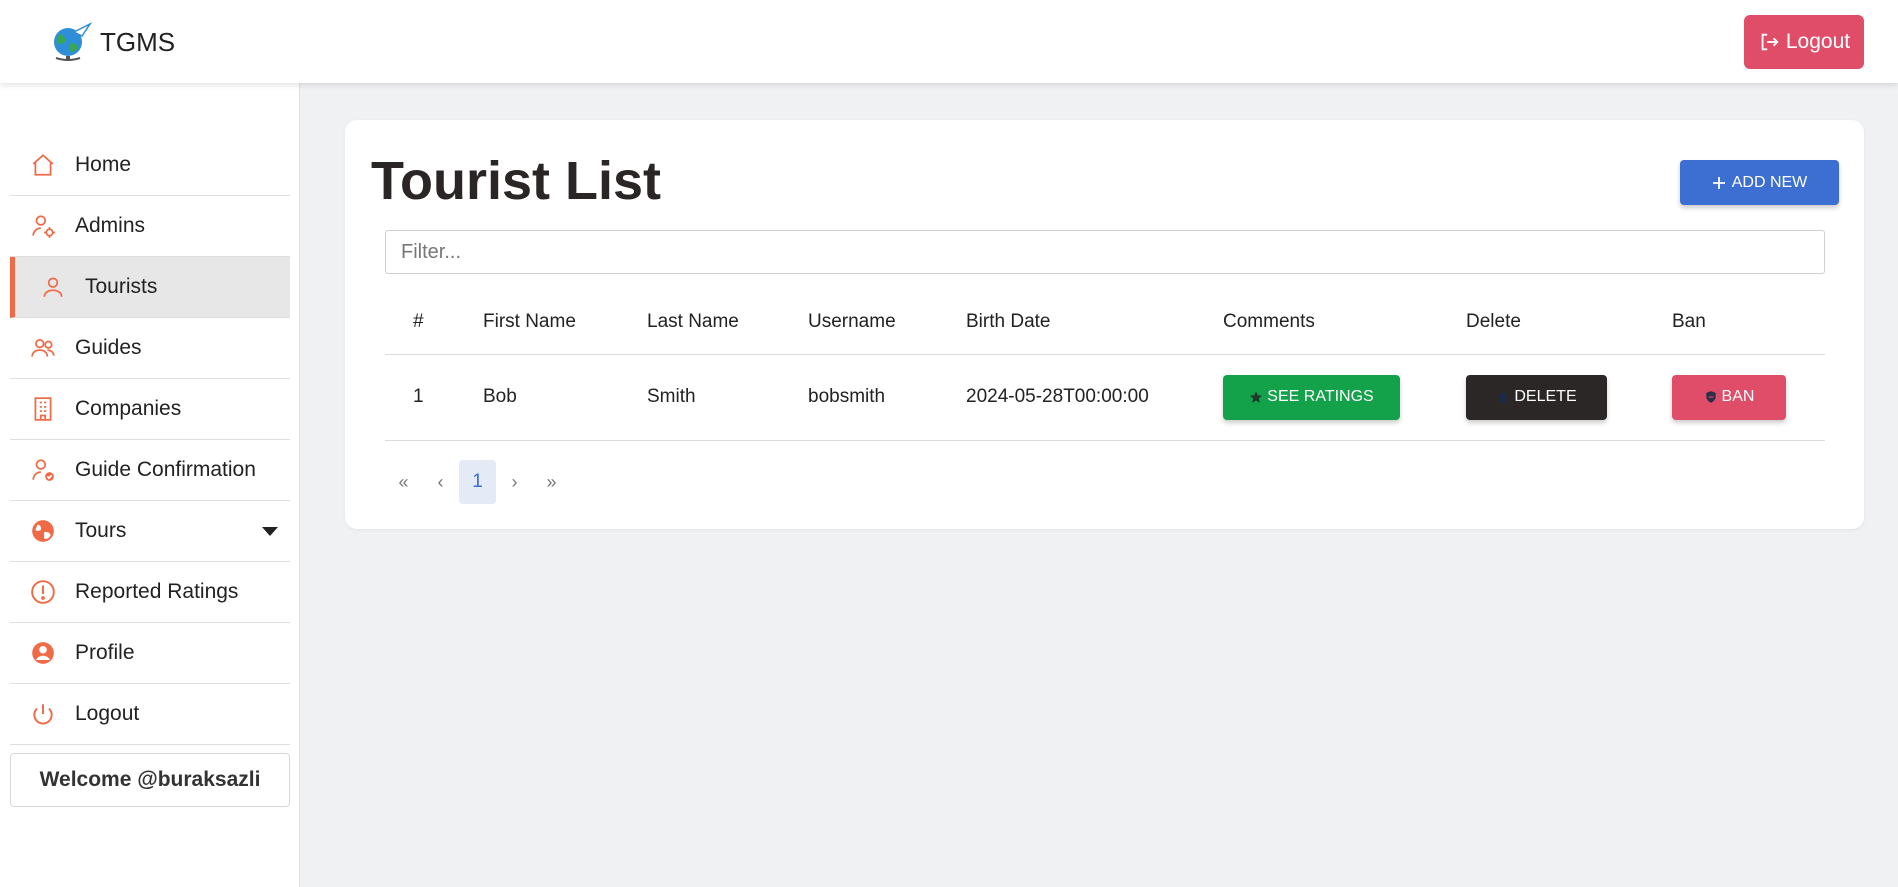 The width and height of the screenshot is (1898, 887). I want to click on cell-username: bobsmith, so click(887, 397).